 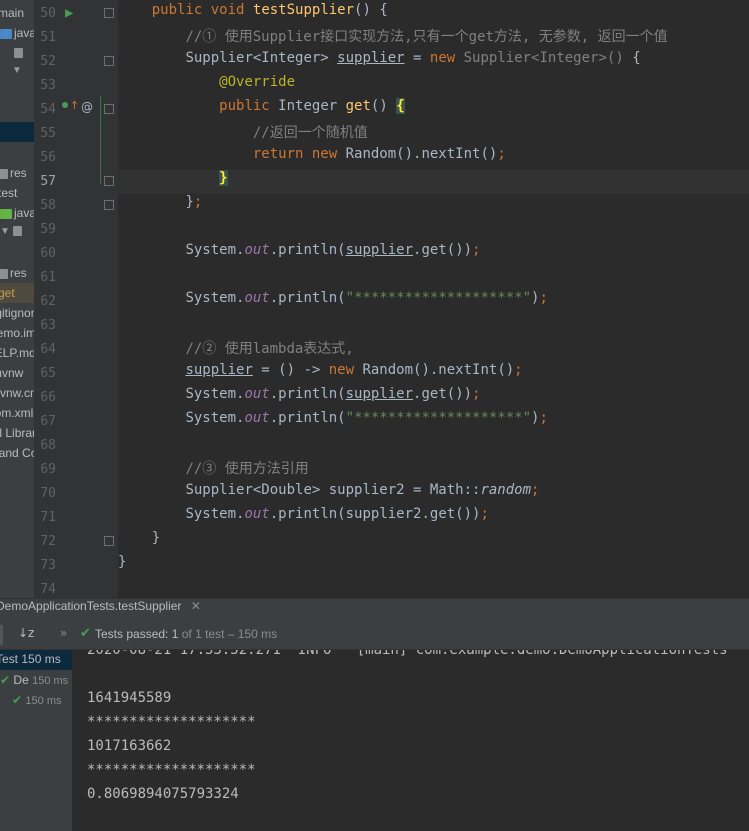 I want to click on project-item-test-java: java, so click(x=17, y=213).